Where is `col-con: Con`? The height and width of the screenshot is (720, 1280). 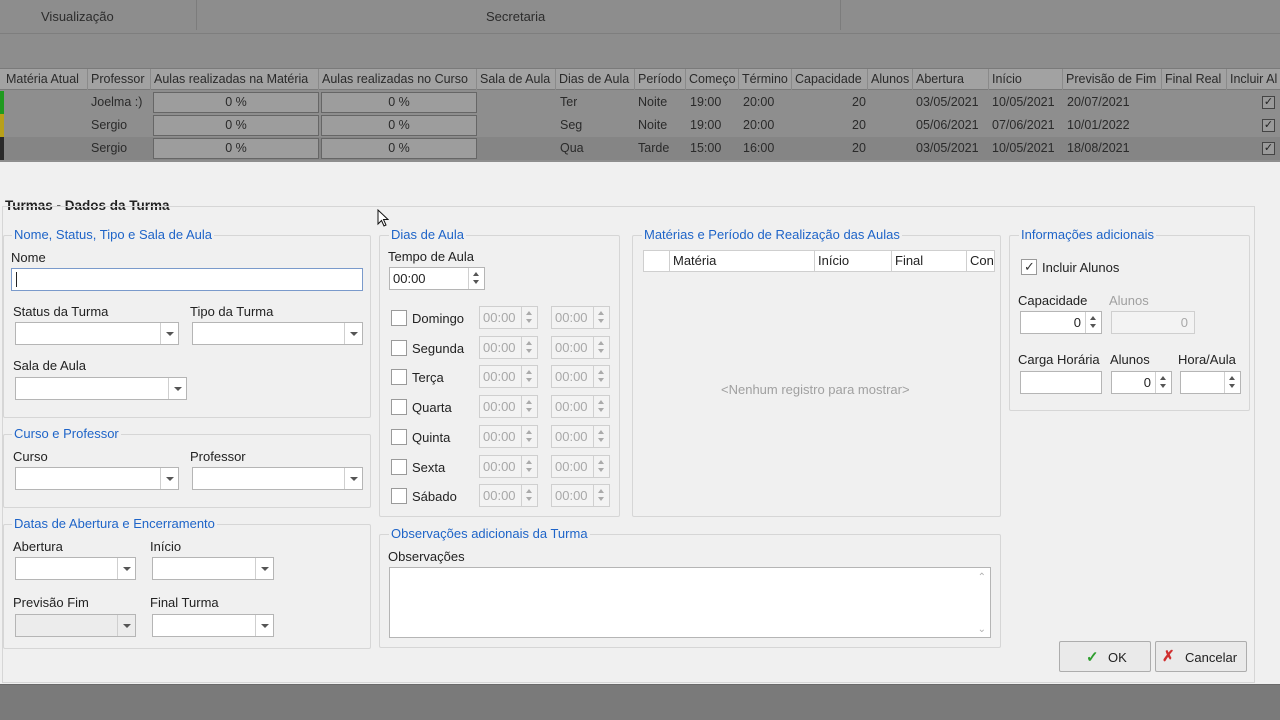 col-con: Con is located at coordinates (980, 261).